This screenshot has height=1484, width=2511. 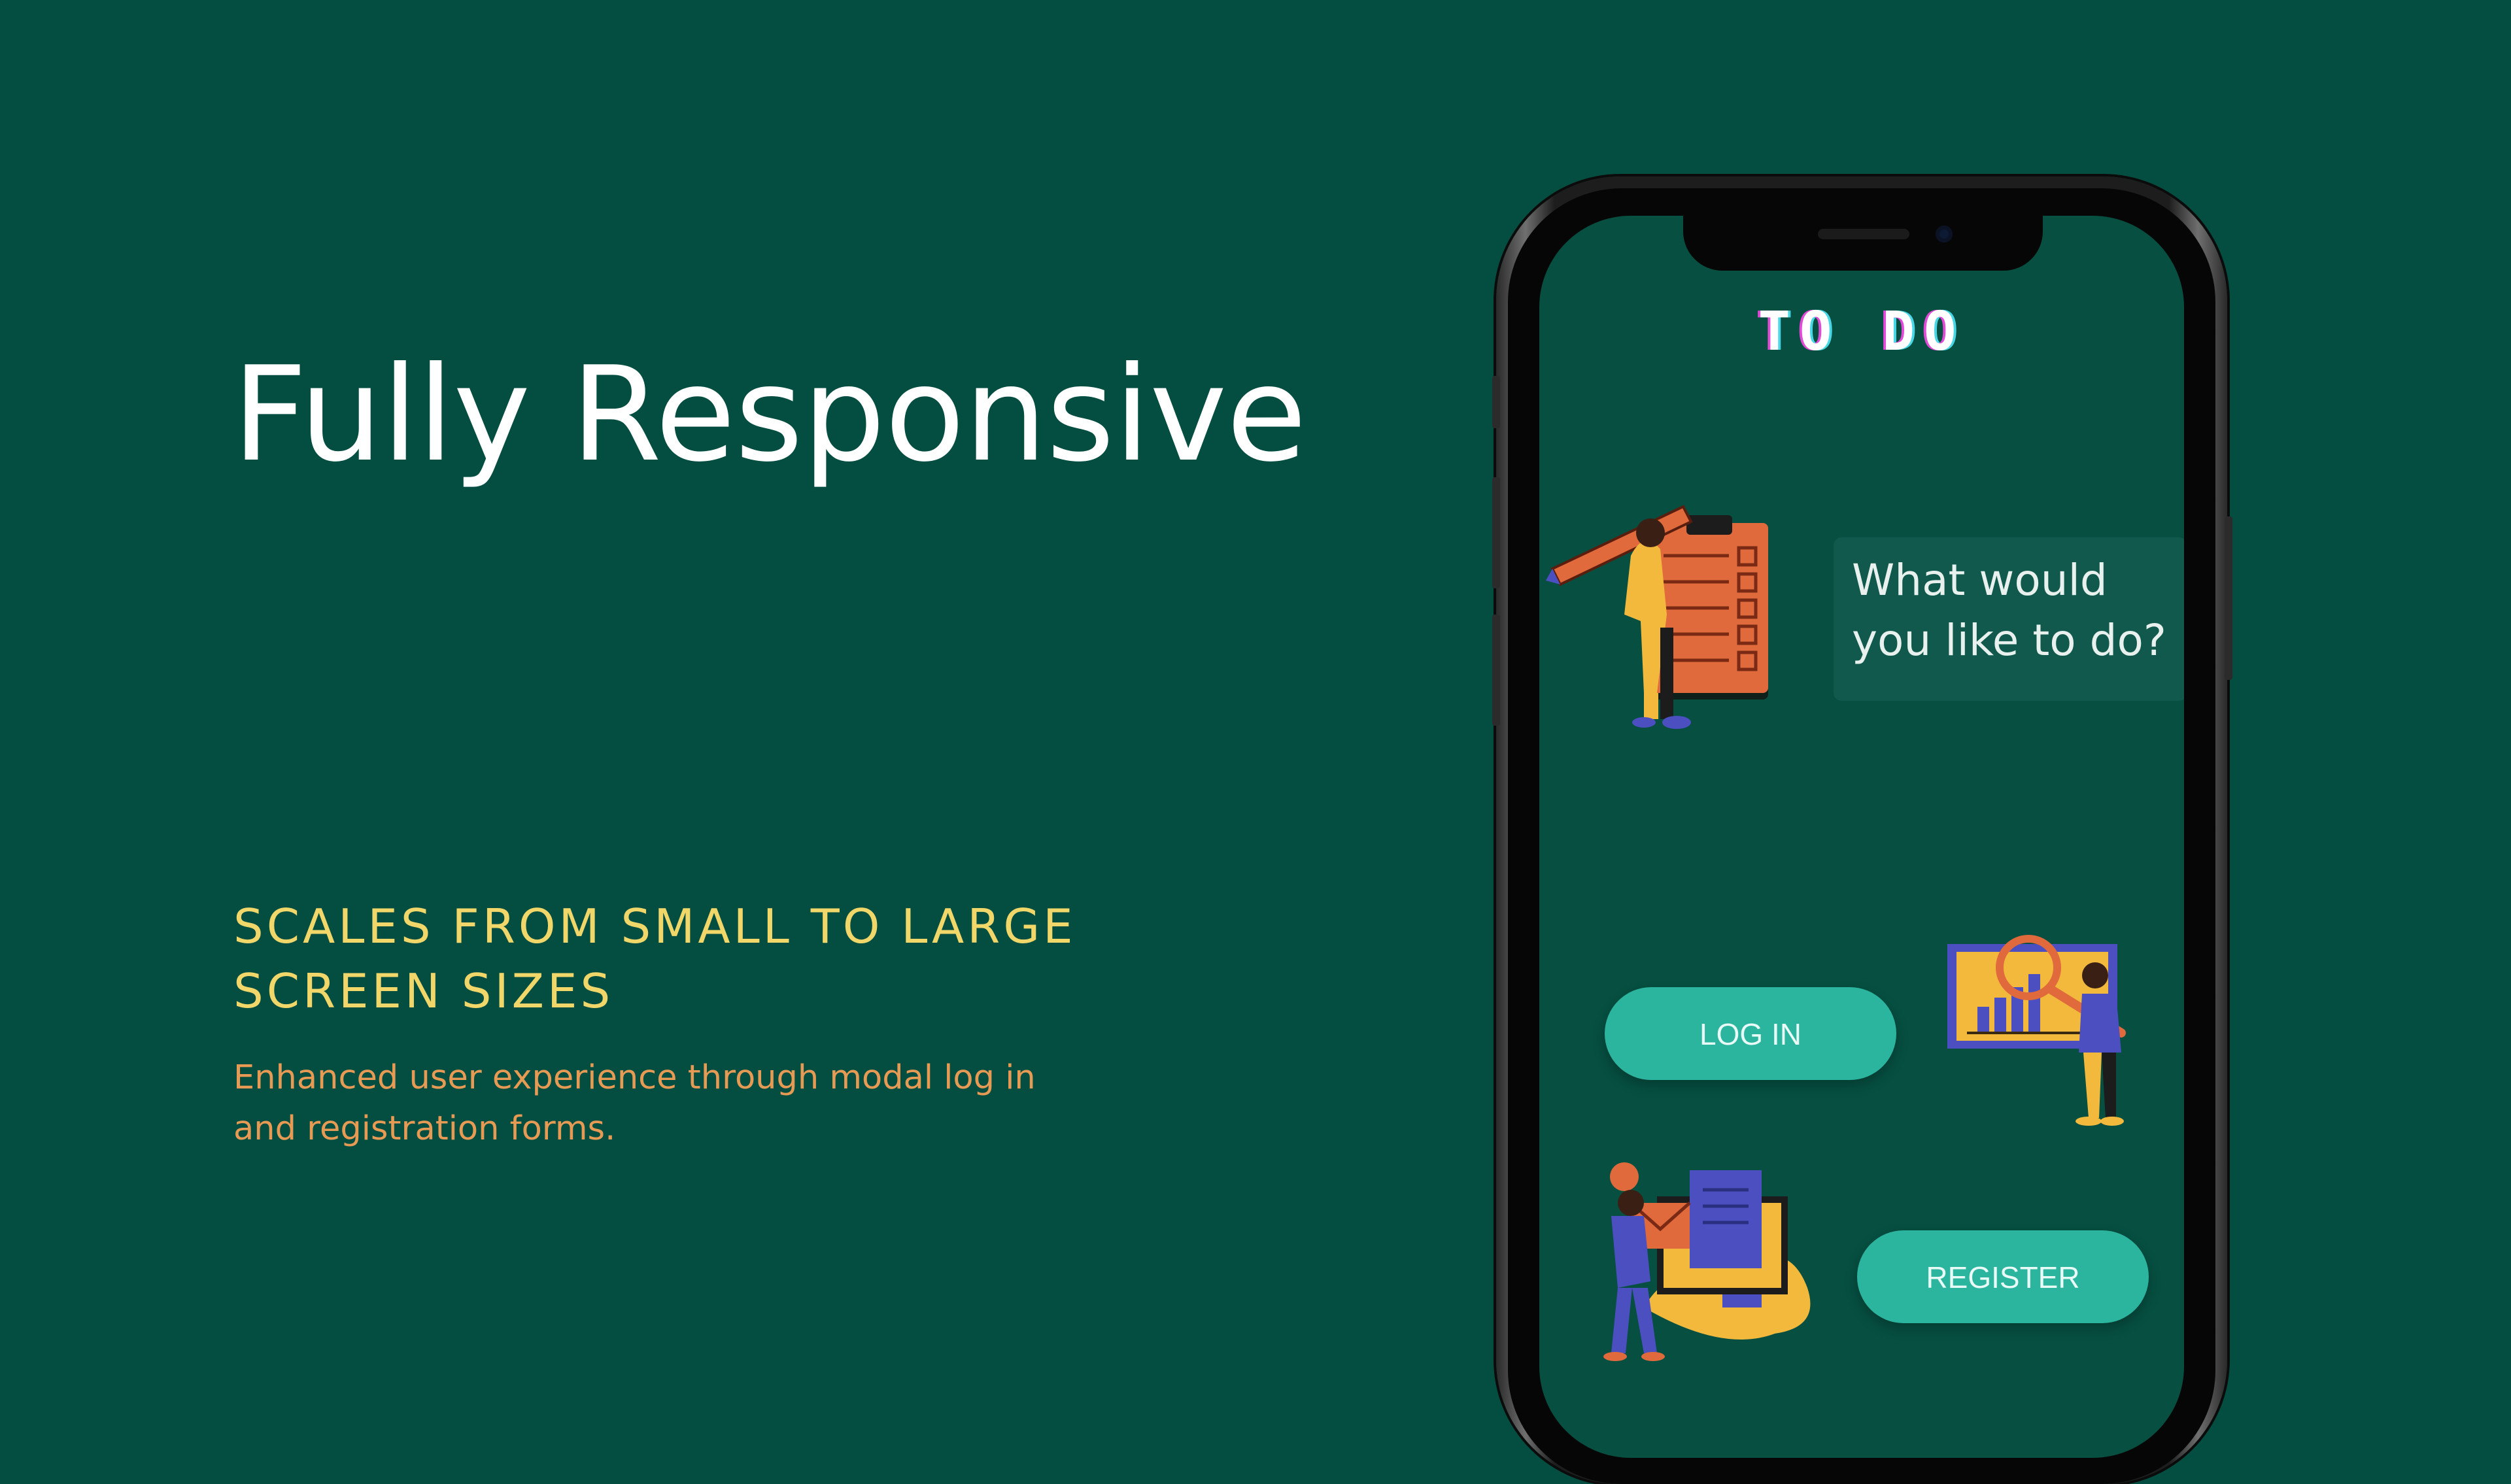 I want to click on subtitle-line-1: SCALES FROM SMALL TO LARGE, so click(x=654, y=927).